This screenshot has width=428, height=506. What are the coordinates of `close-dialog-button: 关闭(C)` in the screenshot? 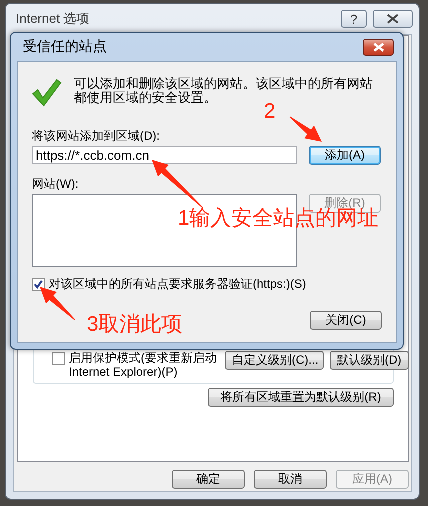 It's located at (346, 320).